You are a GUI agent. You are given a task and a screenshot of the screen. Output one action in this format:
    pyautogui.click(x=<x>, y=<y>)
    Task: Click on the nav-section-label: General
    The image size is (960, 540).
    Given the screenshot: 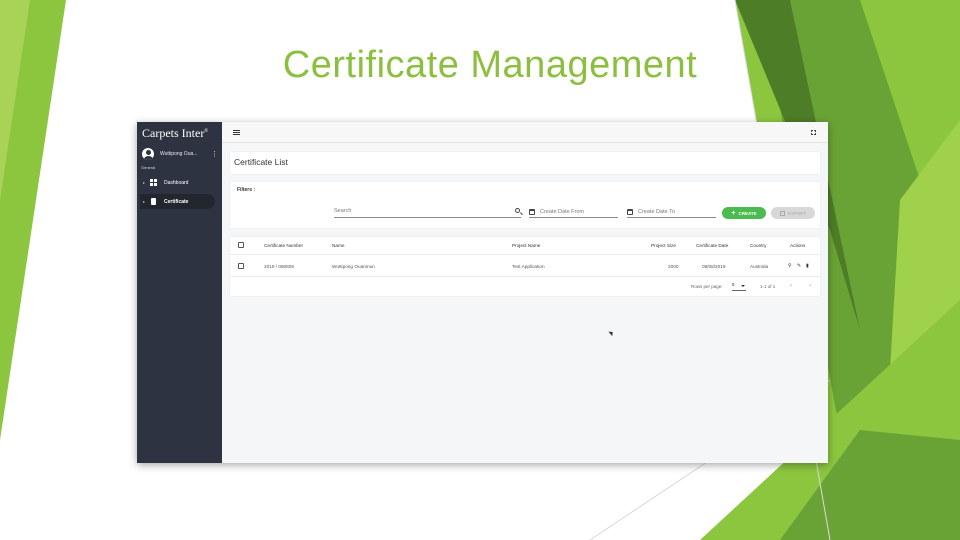 What is the action you would take?
    pyautogui.click(x=148, y=167)
    